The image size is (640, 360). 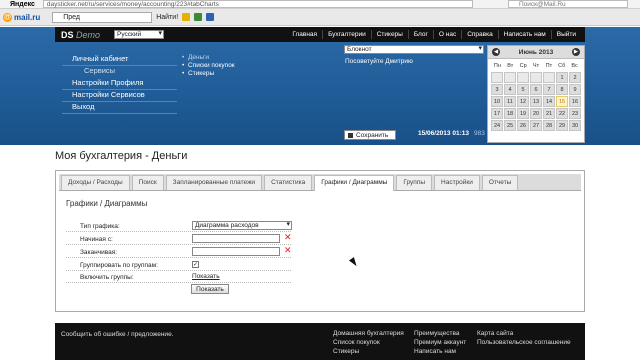 I want to click on chart-type-select: Диаграмма расходов, so click(x=242, y=225).